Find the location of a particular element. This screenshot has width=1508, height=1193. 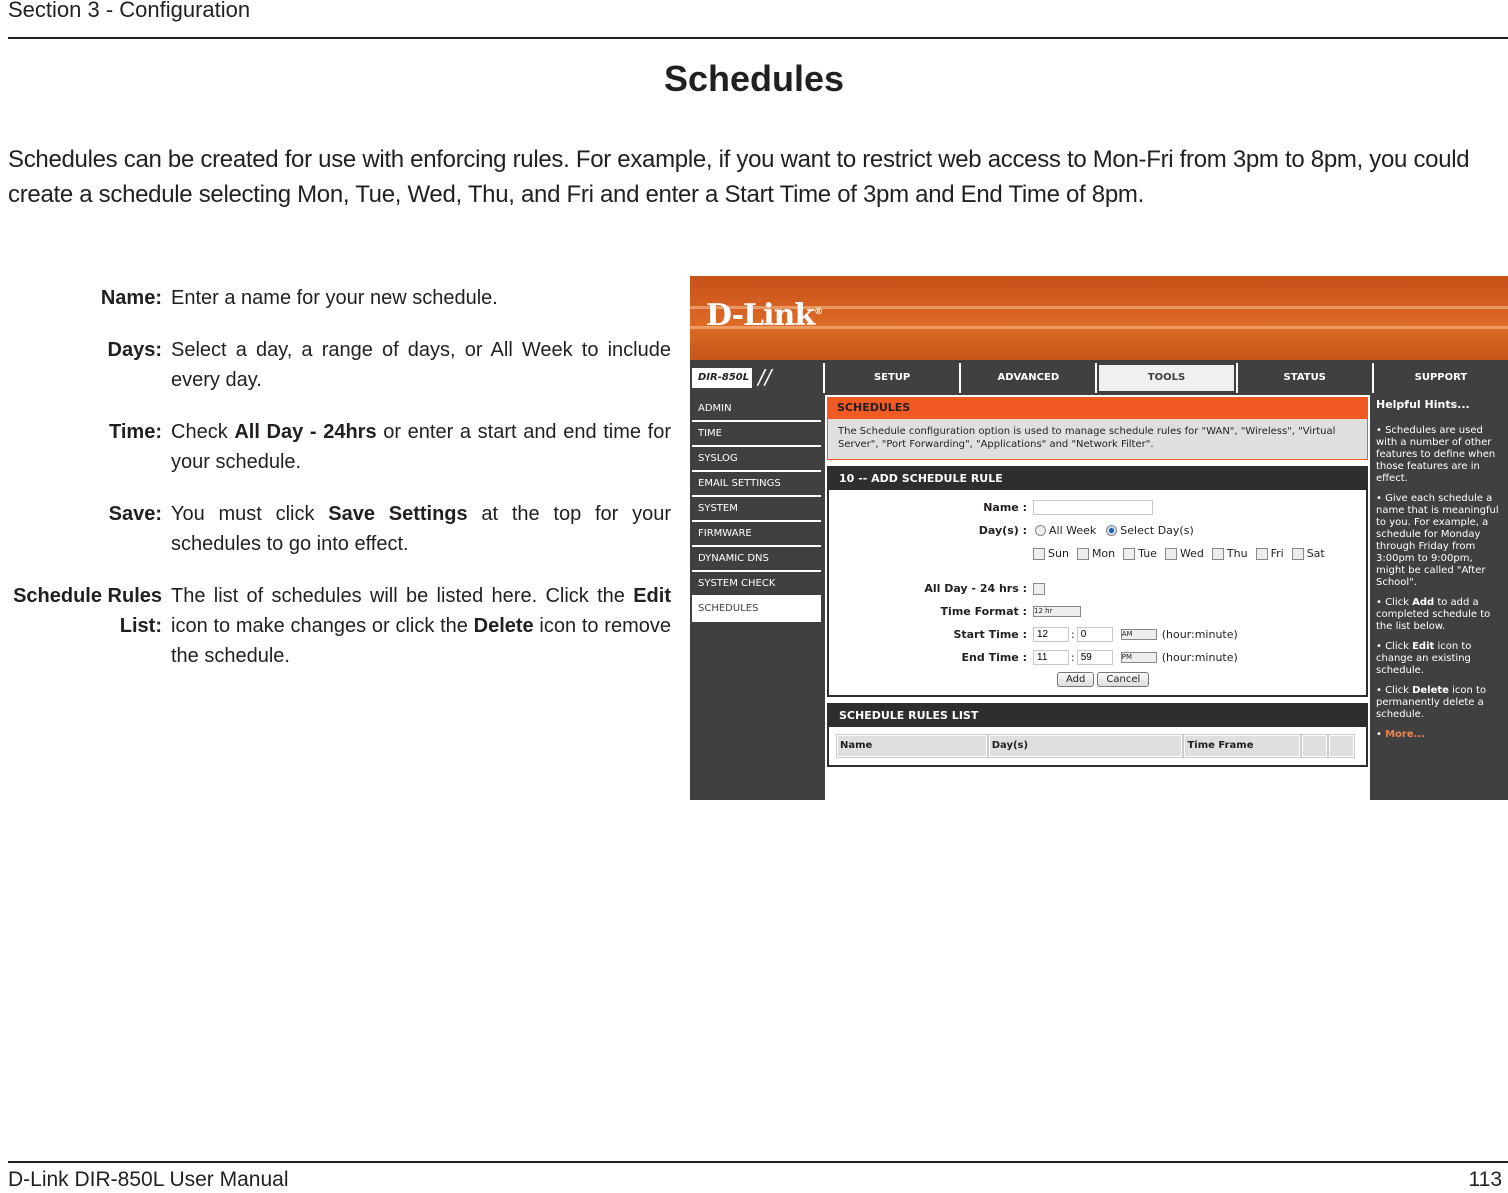

end-ampm-select: PM is located at coordinates (1138, 657).